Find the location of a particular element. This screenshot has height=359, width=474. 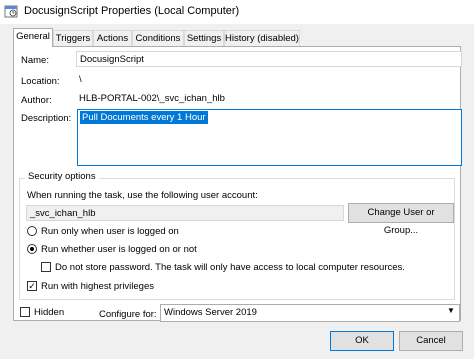

configure-for-value: Windows Server 2019 is located at coordinates (210, 312).